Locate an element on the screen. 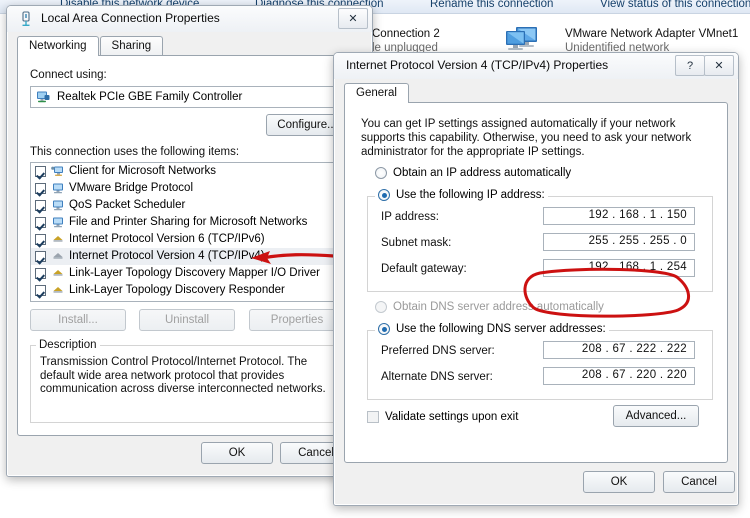 This screenshot has height=518, width=750. tab-general: General is located at coordinates (376, 93).